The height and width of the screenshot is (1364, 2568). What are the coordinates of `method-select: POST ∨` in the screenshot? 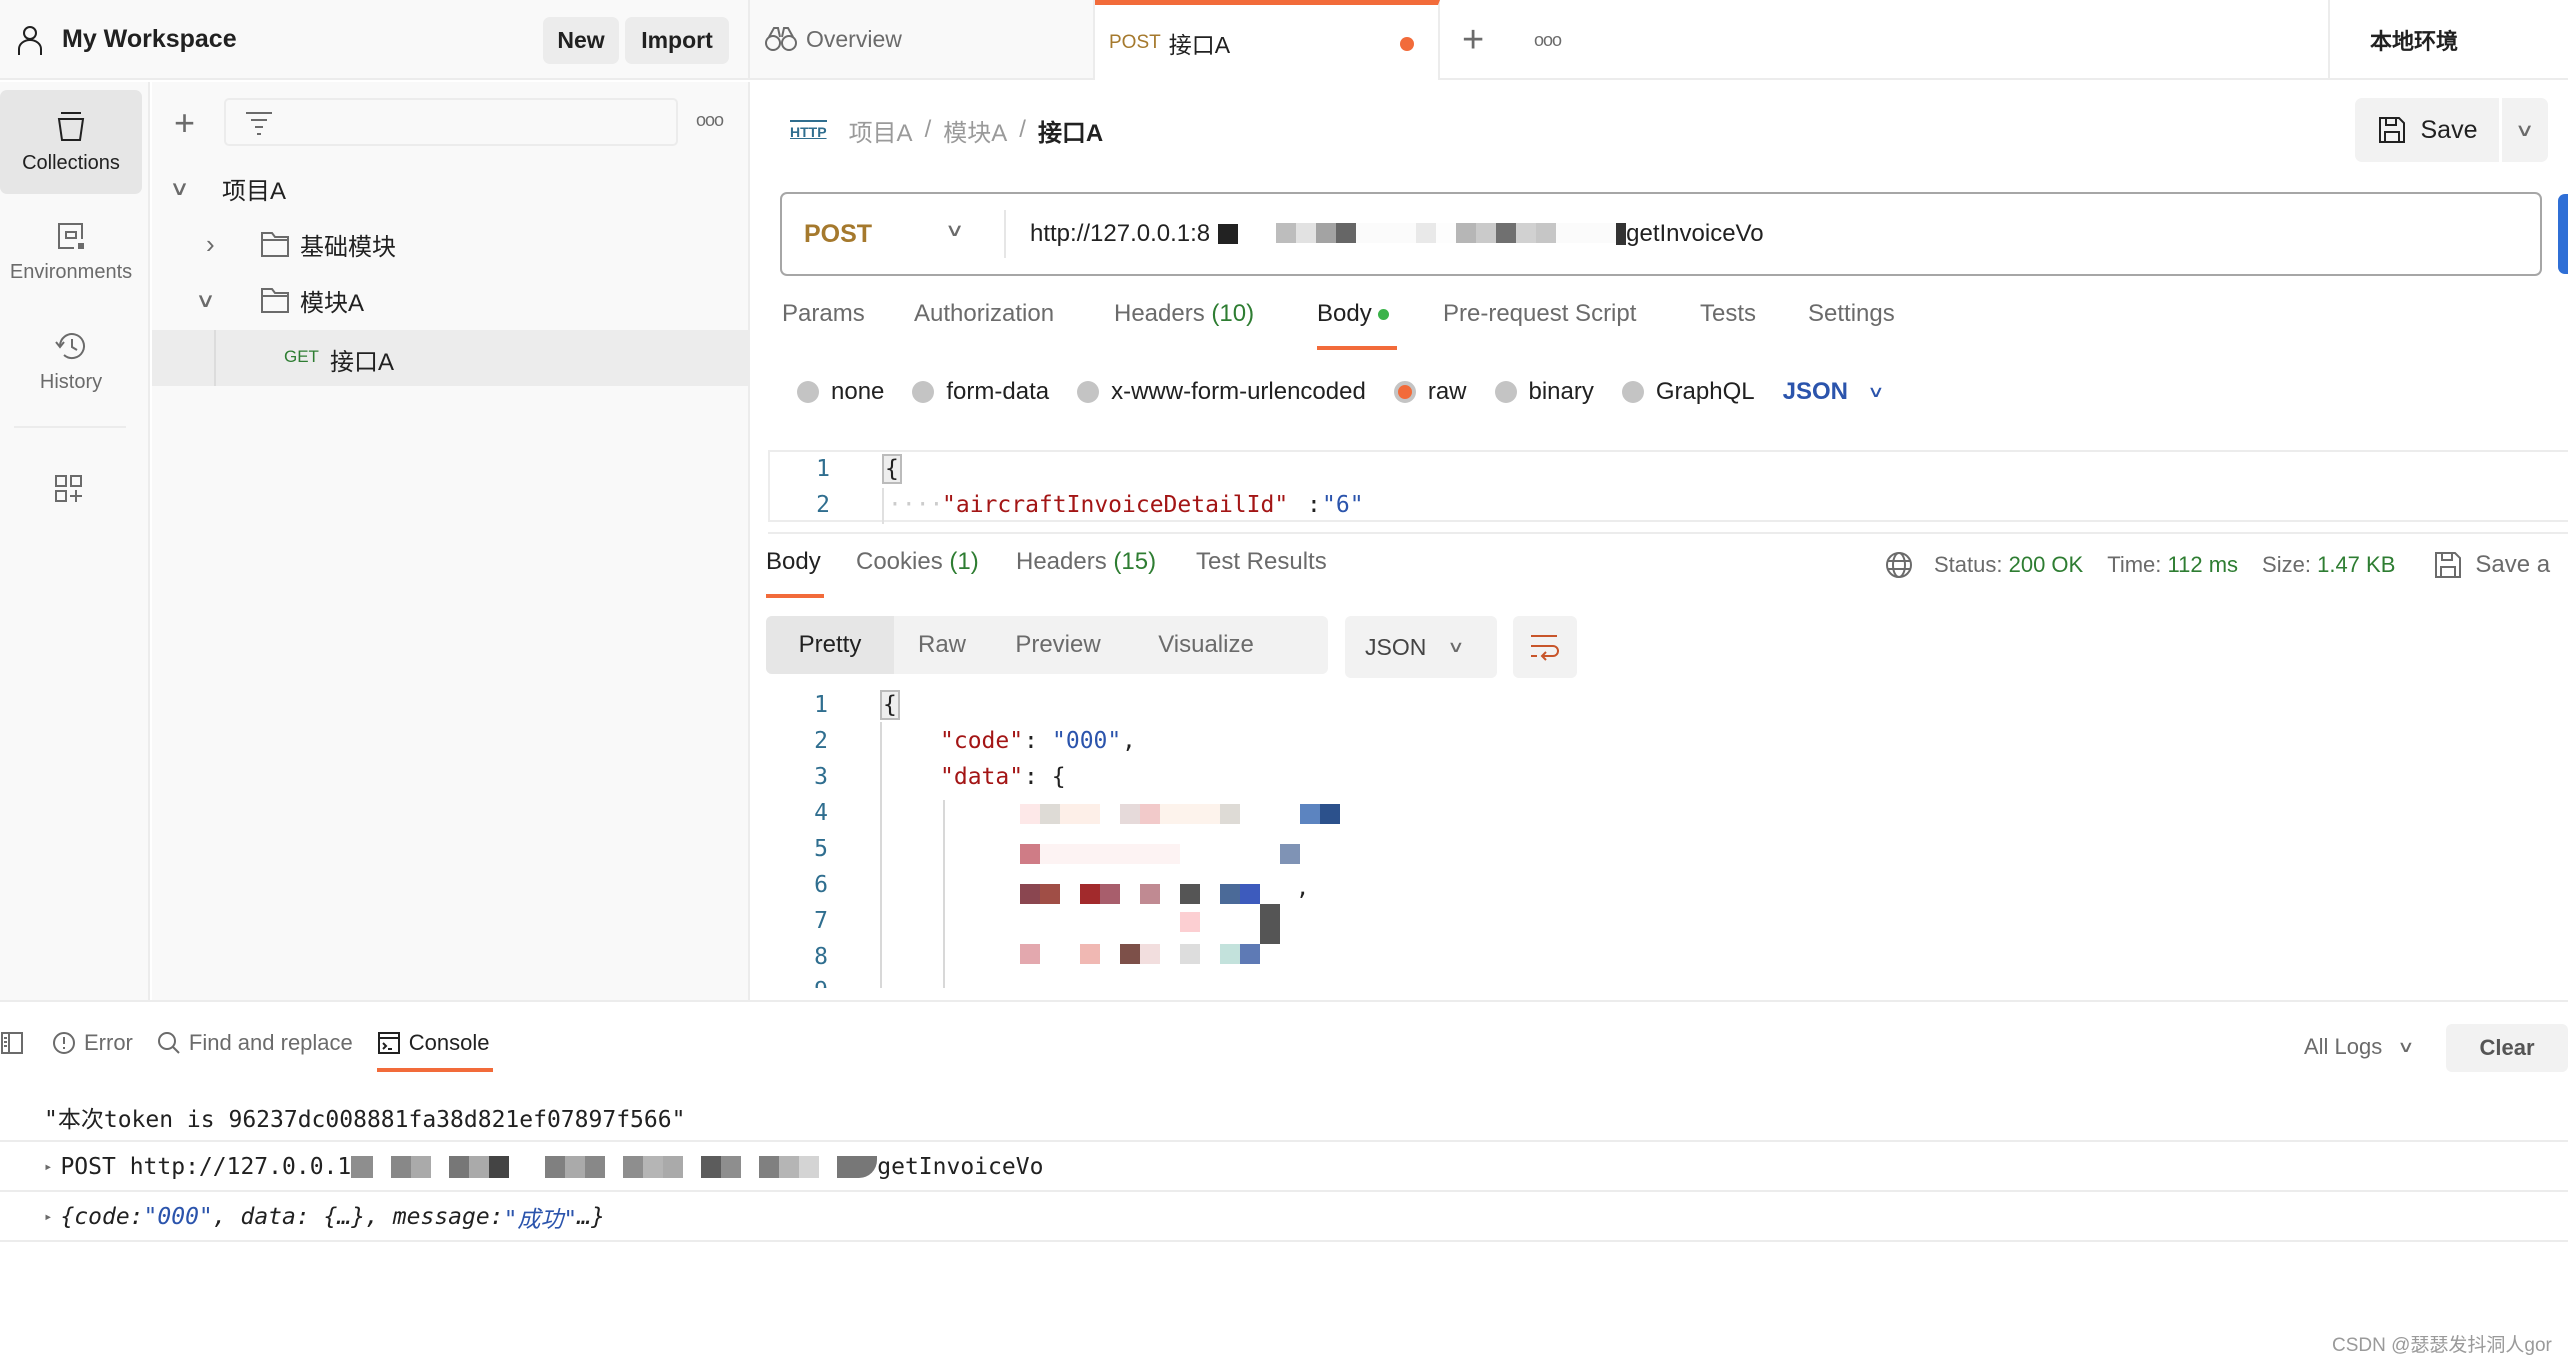 It's located at (892, 234).